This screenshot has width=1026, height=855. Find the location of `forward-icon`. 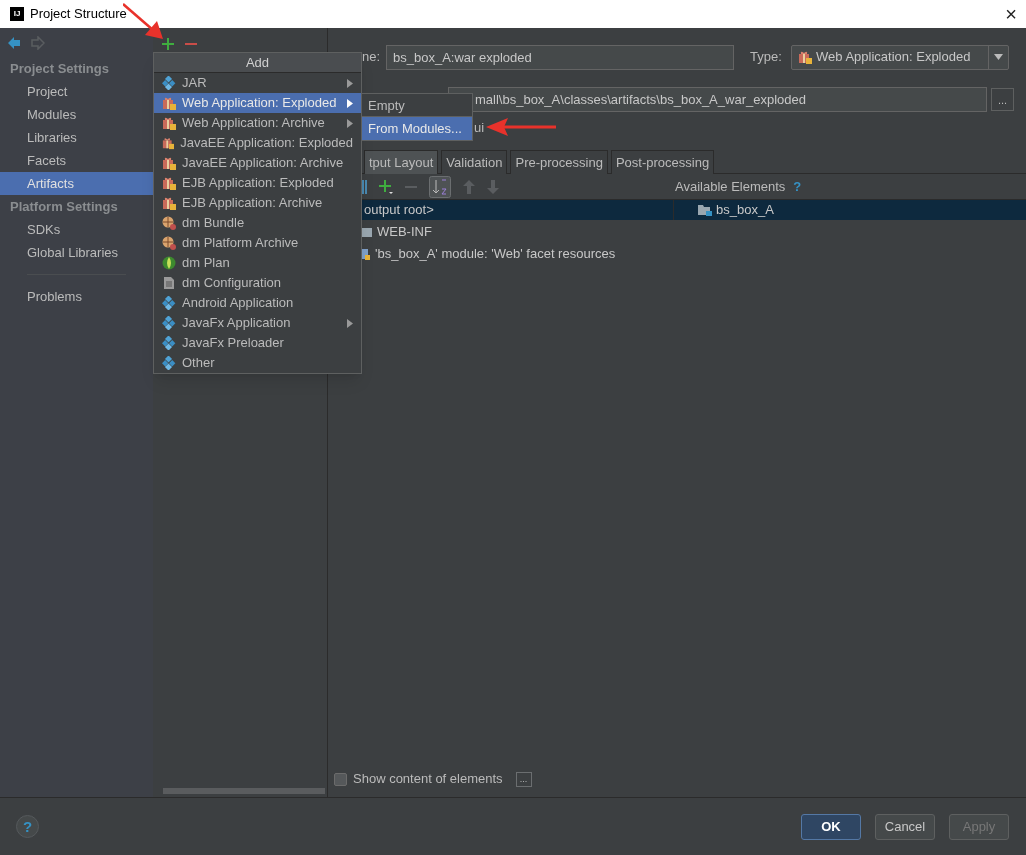

forward-icon is located at coordinates (38, 43).